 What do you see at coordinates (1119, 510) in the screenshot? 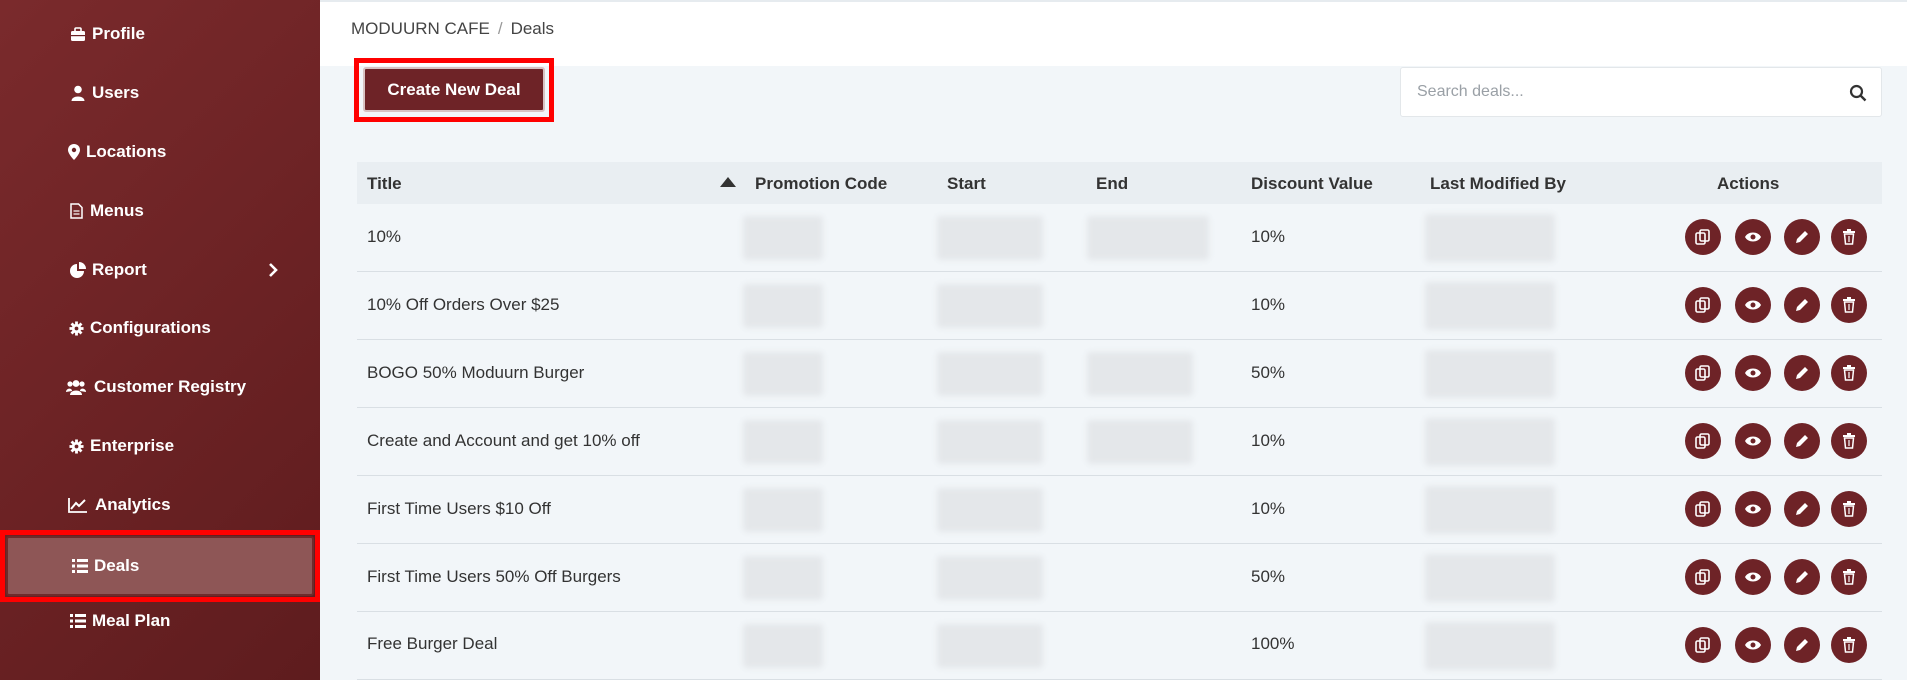
I see `table-row: First Time Users $10 Off 10%` at bounding box center [1119, 510].